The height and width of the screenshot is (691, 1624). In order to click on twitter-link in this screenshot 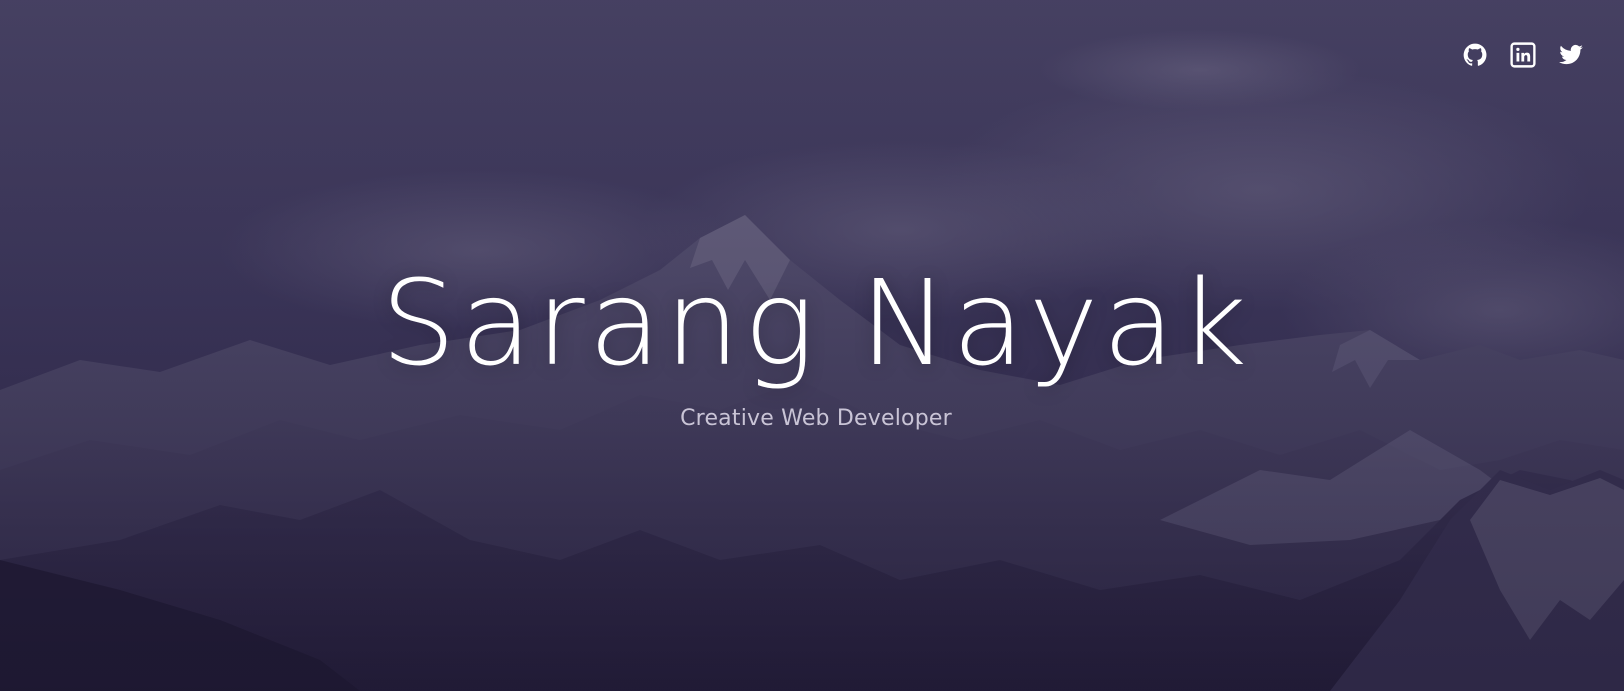, I will do `click(1571, 55)`.